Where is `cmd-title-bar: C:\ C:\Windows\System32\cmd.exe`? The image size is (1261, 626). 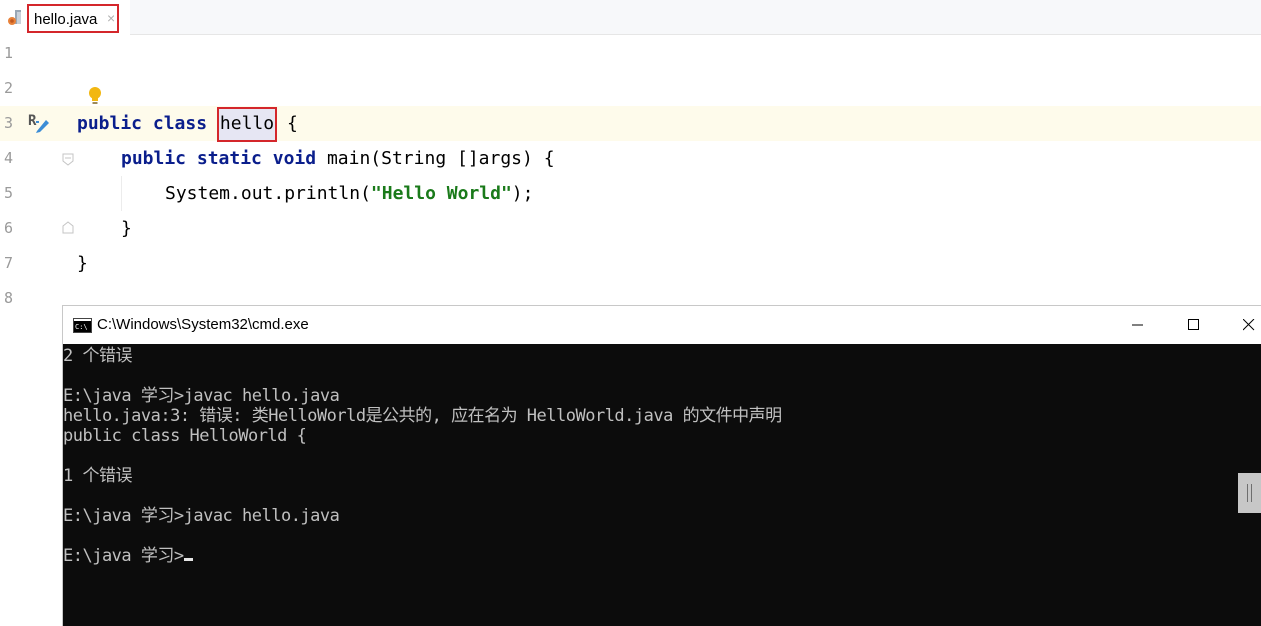 cmd-title-bar: C:\ C:\Windows\System32\cmd.exe is located at coordinates (662, 325).